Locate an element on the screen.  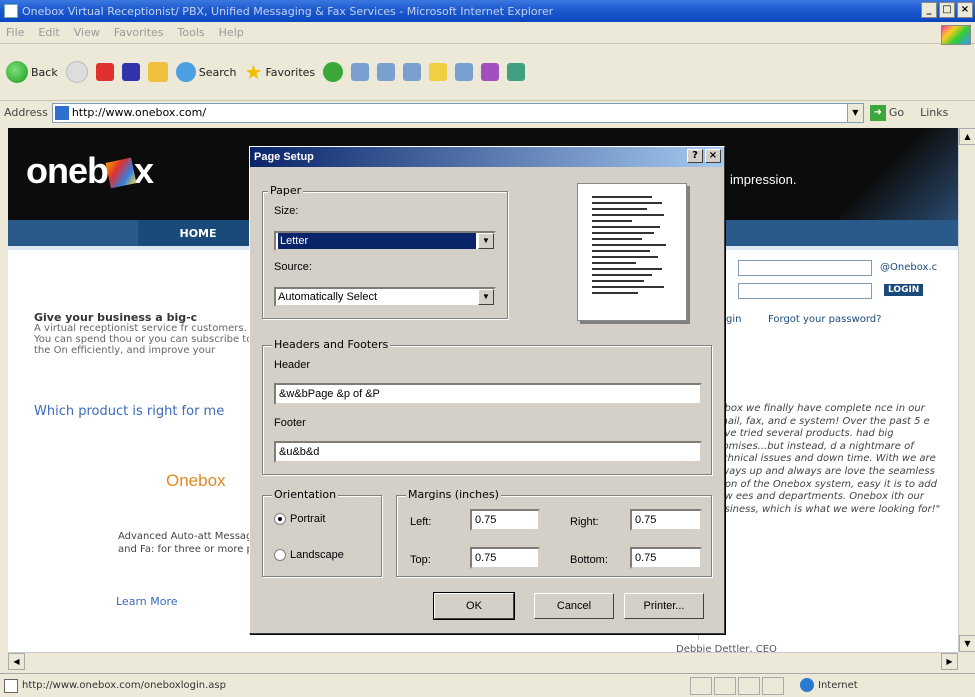
menu-help: Help is located at coordinates (231, 32).